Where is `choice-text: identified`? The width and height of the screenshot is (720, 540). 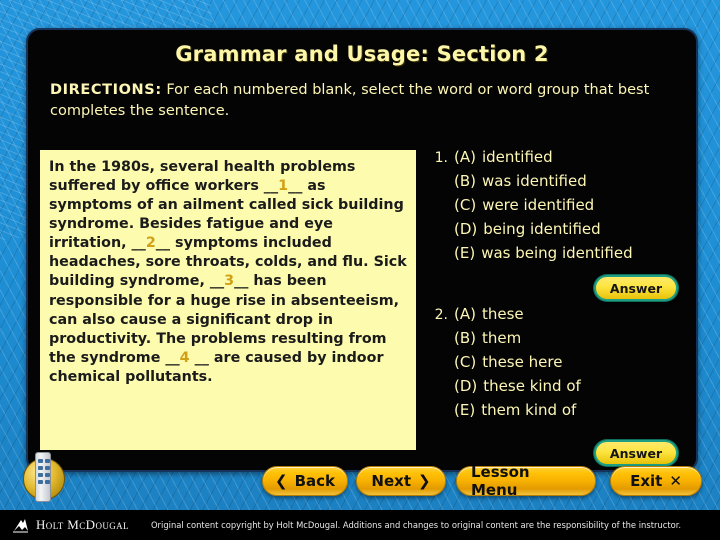
choice-text: identified is located at coordinates (517, 157).